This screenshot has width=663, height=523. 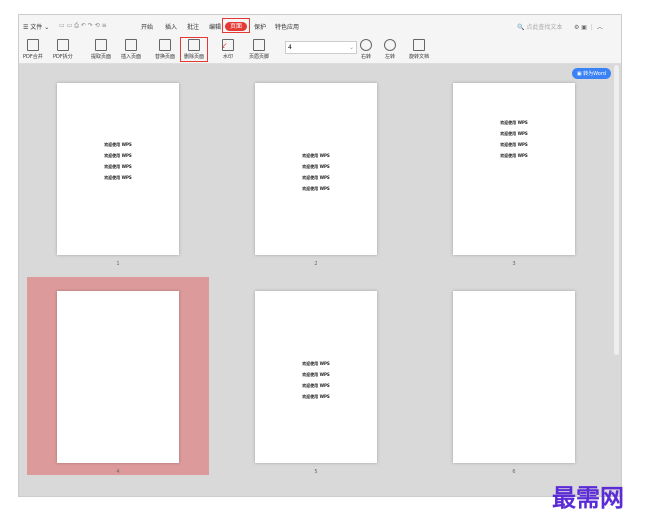 I want to click on page-number-label: 4, so click(x=118, y=472).